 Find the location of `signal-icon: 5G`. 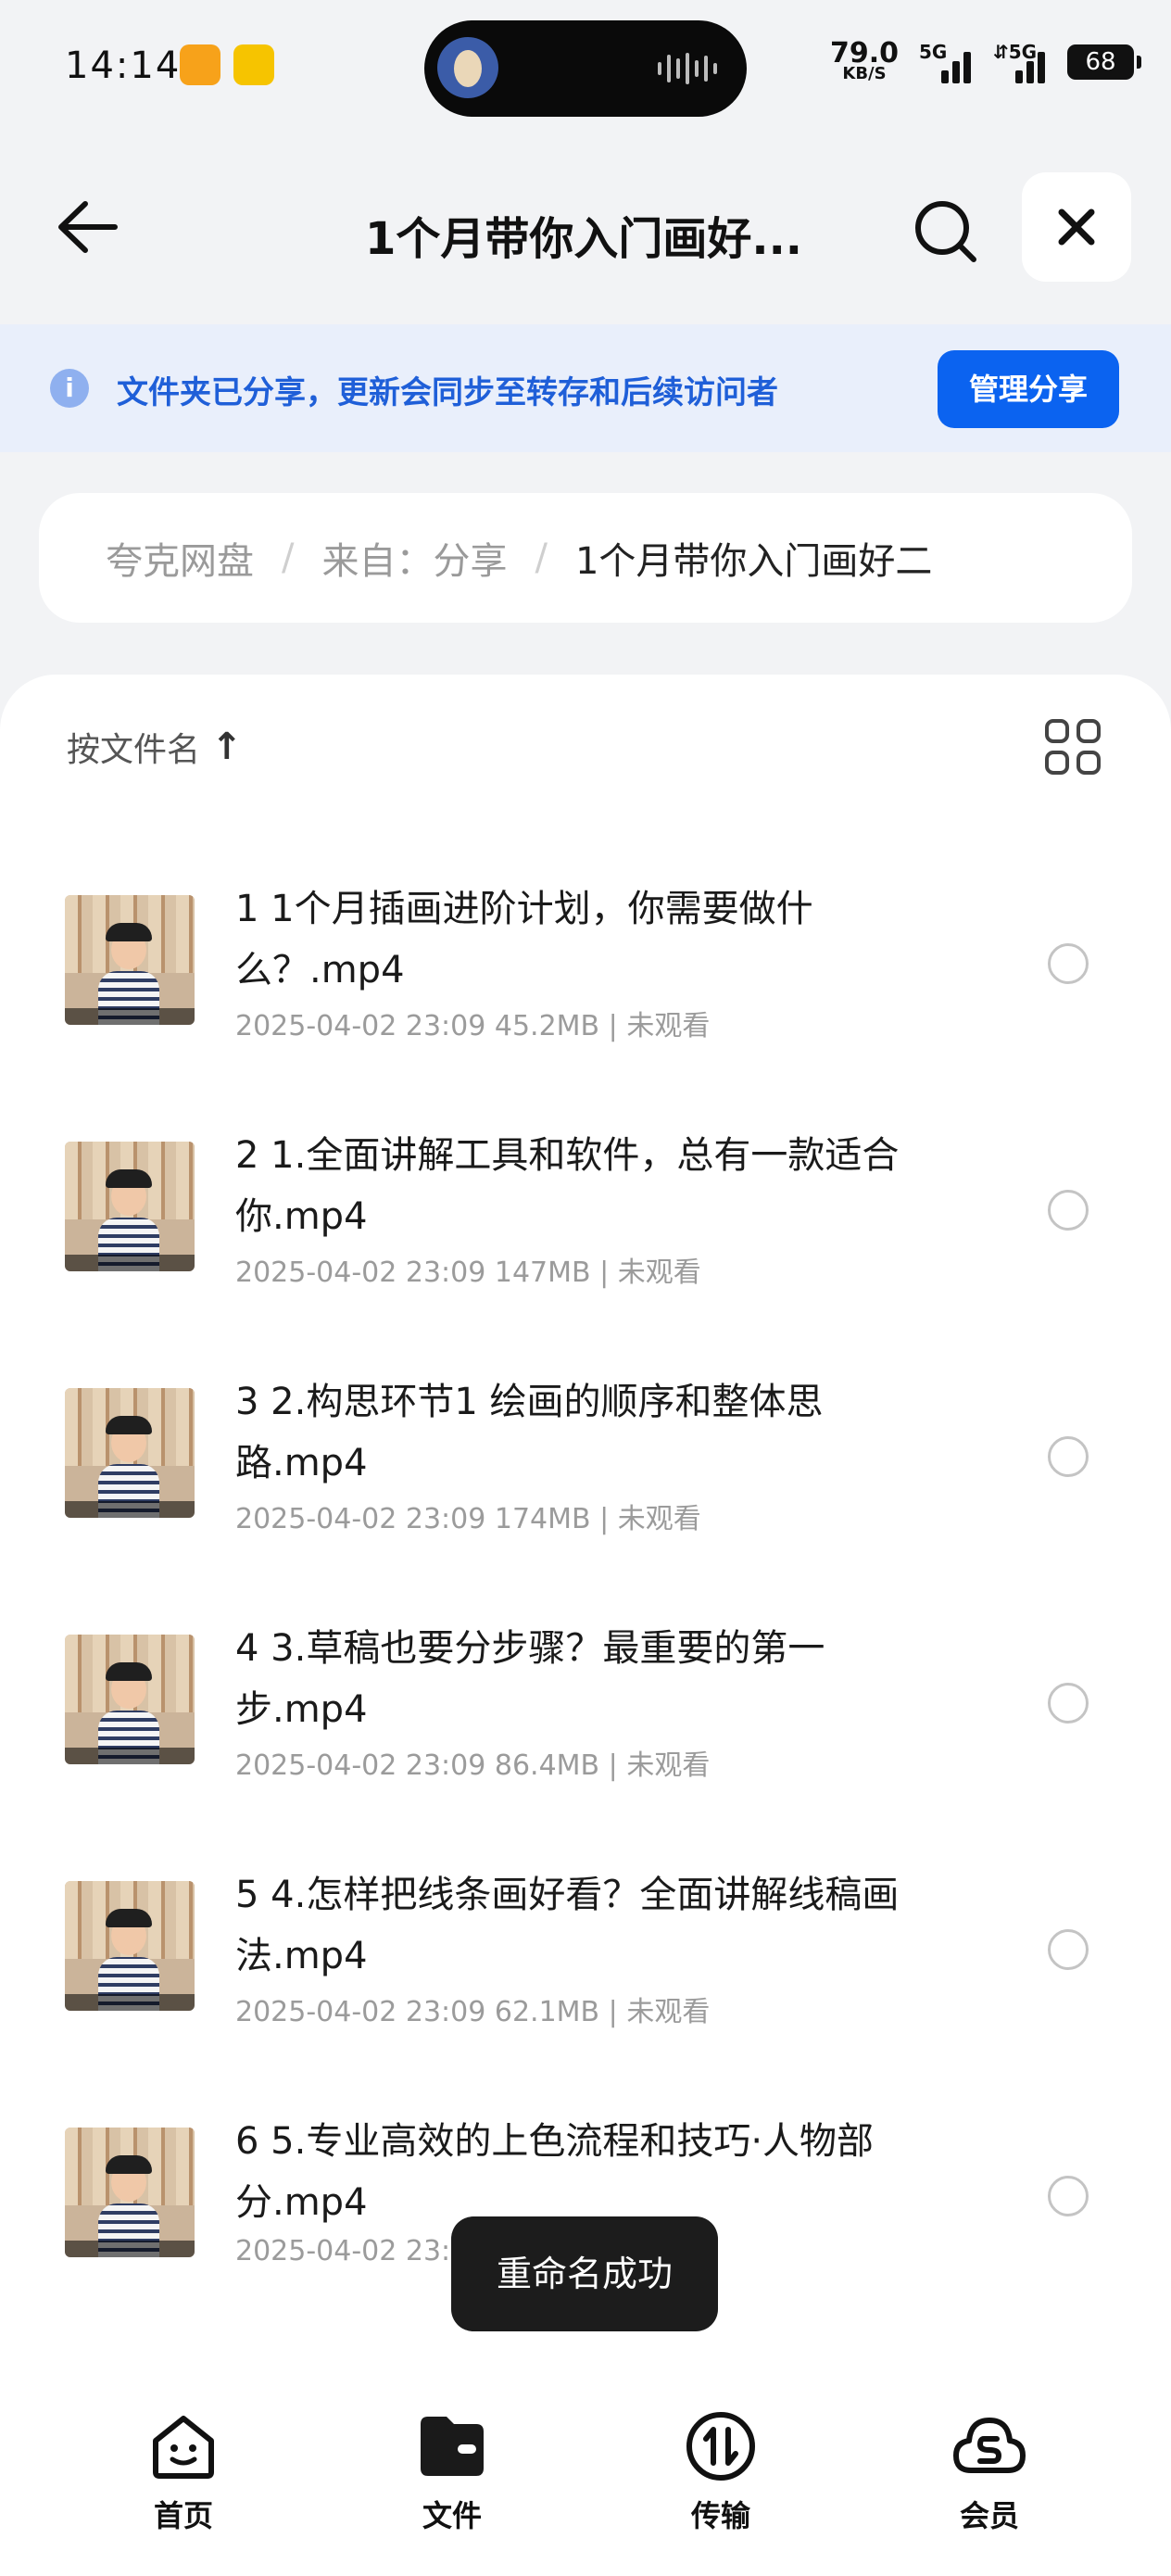

signal-icon: 5G is located at coordinates (946, 62).